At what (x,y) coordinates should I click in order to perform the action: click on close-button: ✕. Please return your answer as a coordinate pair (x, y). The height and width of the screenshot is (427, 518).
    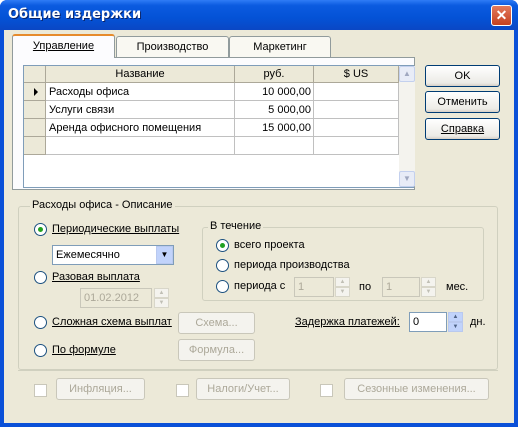
    Looking at the image, I should click on (501, 15).